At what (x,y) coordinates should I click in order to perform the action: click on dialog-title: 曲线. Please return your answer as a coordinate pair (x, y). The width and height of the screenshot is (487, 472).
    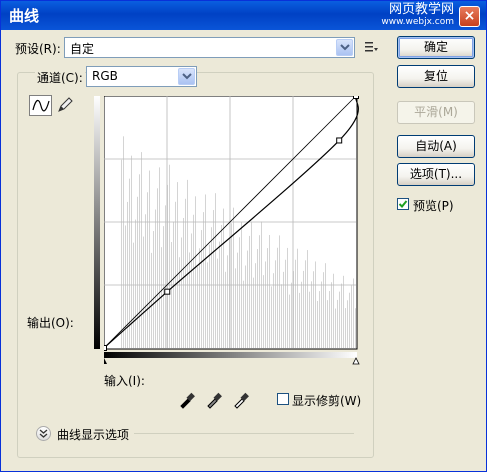
    Looking at the image, I should click on (24, 16).